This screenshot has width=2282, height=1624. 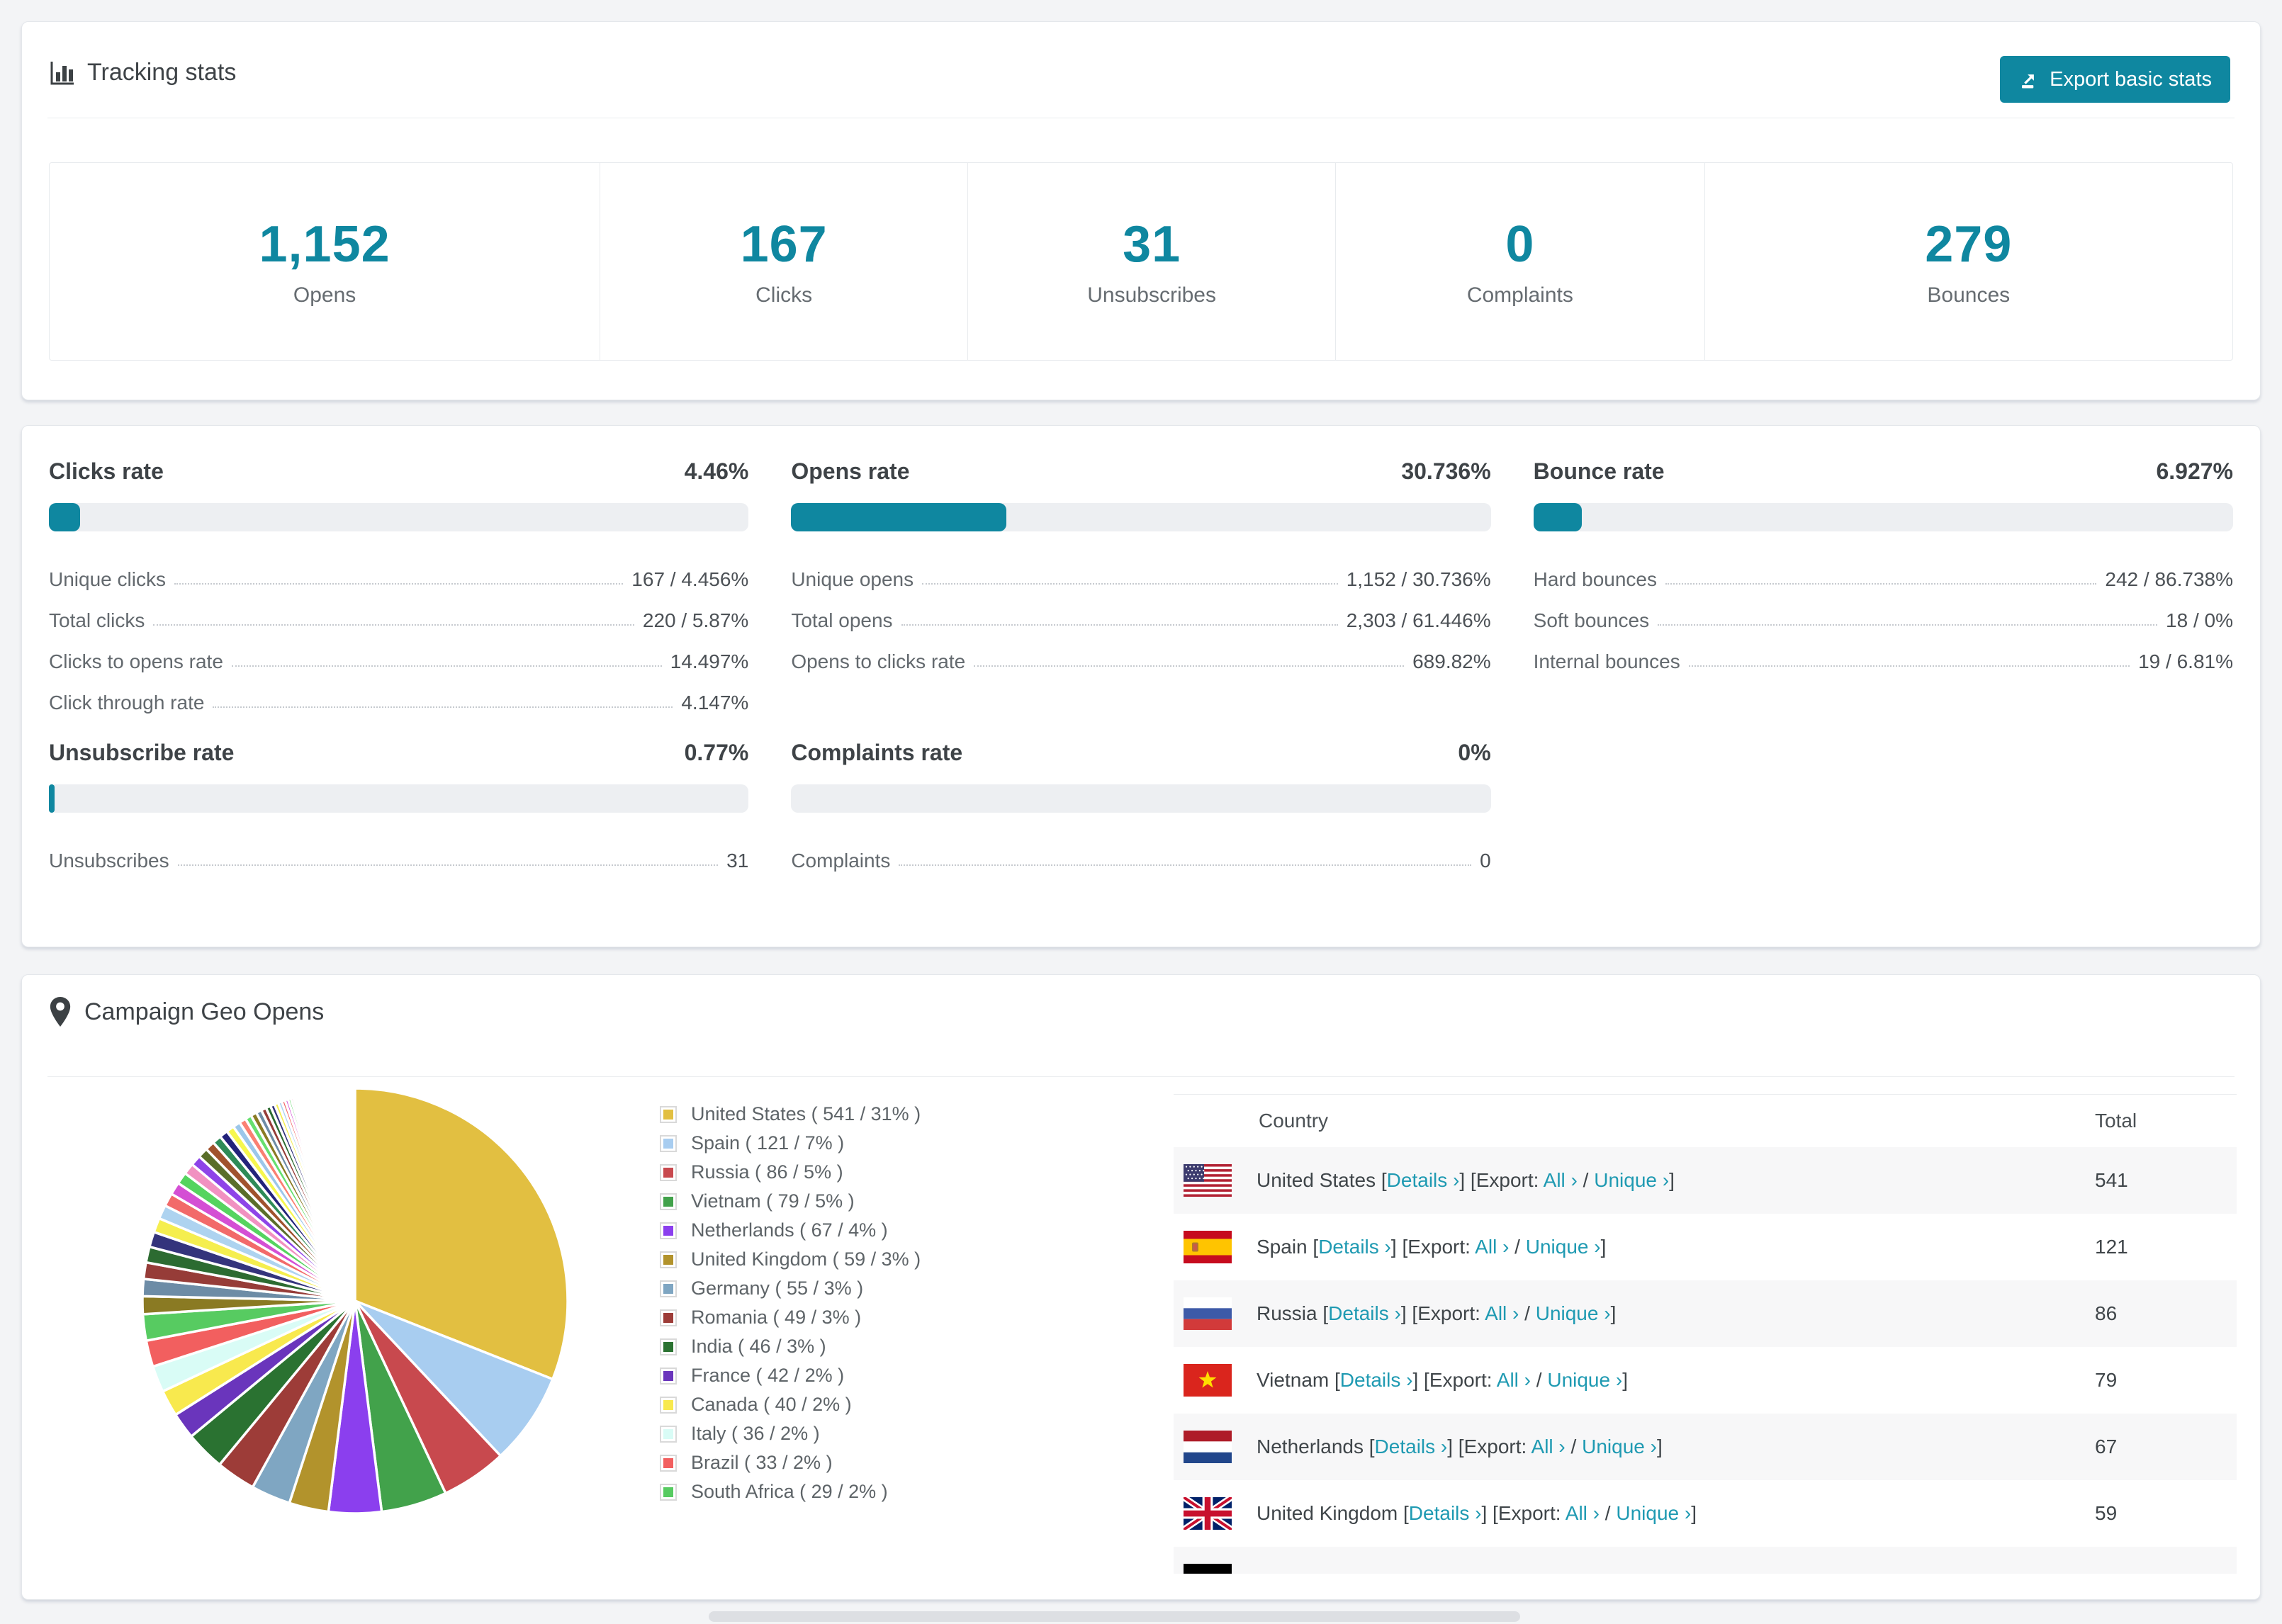 I want to click on map-pin-icon, so click(x=60, y=1012).